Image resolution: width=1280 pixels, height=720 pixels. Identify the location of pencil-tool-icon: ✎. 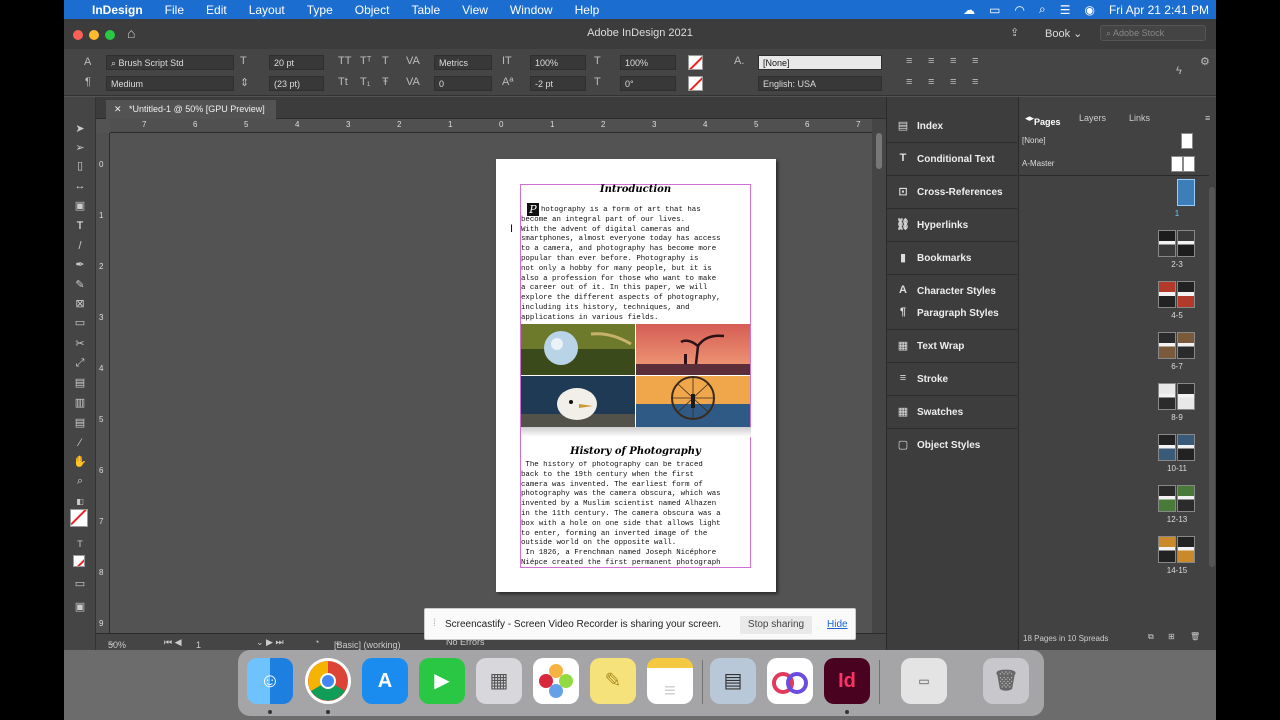
(80, 285).